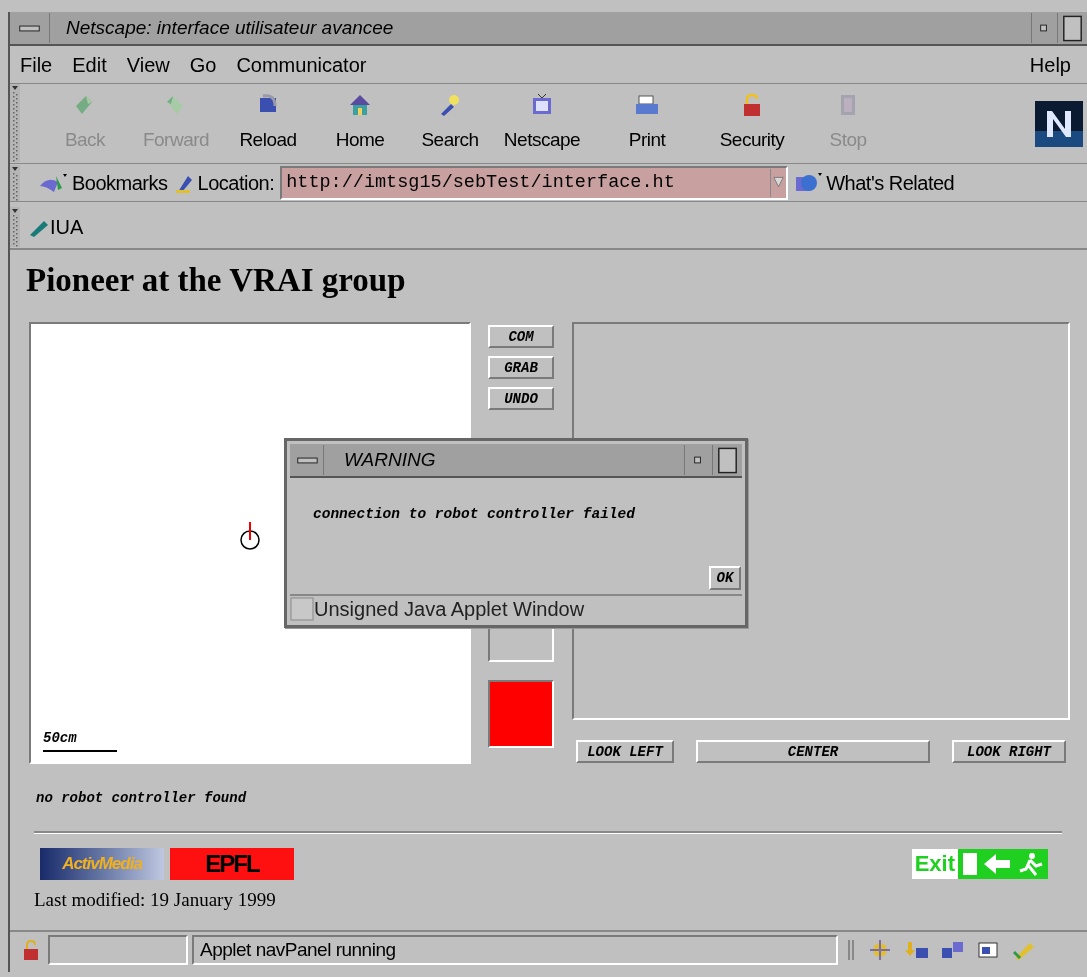 The width and height of the screenshot is (1087, 977). What do you see at coordinates (625, 751) in the screenshot?
I see `applet-button: LOOK LEFT` at bounding box center [625, 751].